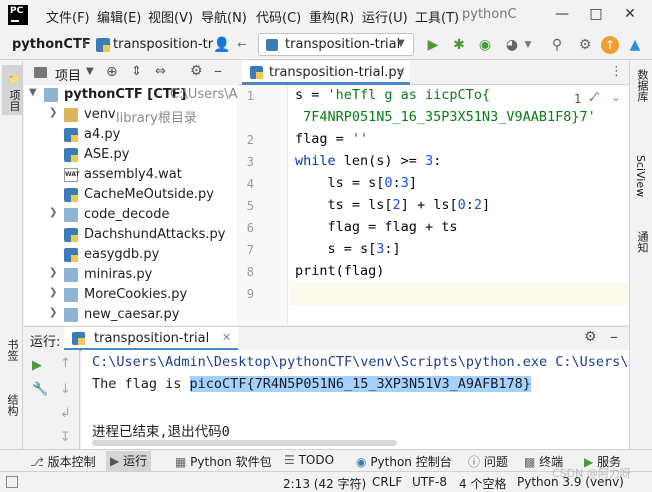  I want to click on chevron-down-icon: ⌄, so click(616, 97).